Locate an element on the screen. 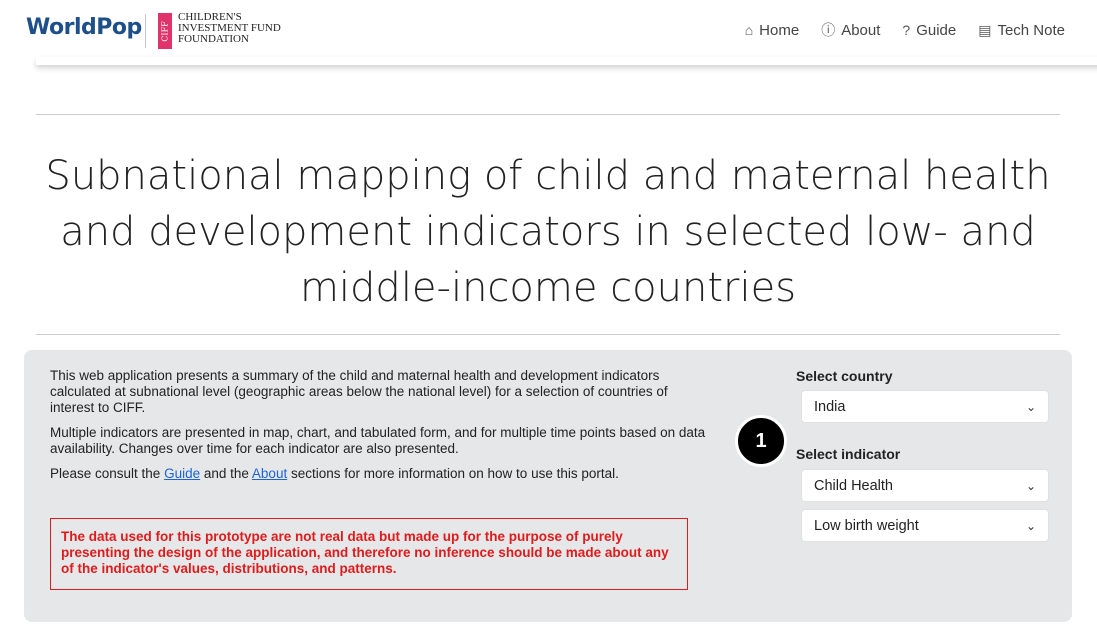  nav-home: ⌂ Home is located at coordinates (772, 30).